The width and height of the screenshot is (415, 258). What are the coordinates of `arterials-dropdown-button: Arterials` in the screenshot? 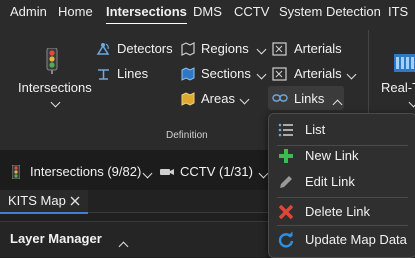 It's located at (314, 74).